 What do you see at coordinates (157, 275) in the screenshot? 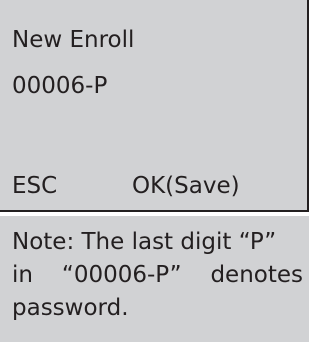
I see `note-line-2: in “00006-P” denotes` at bounding box center [157, 275].